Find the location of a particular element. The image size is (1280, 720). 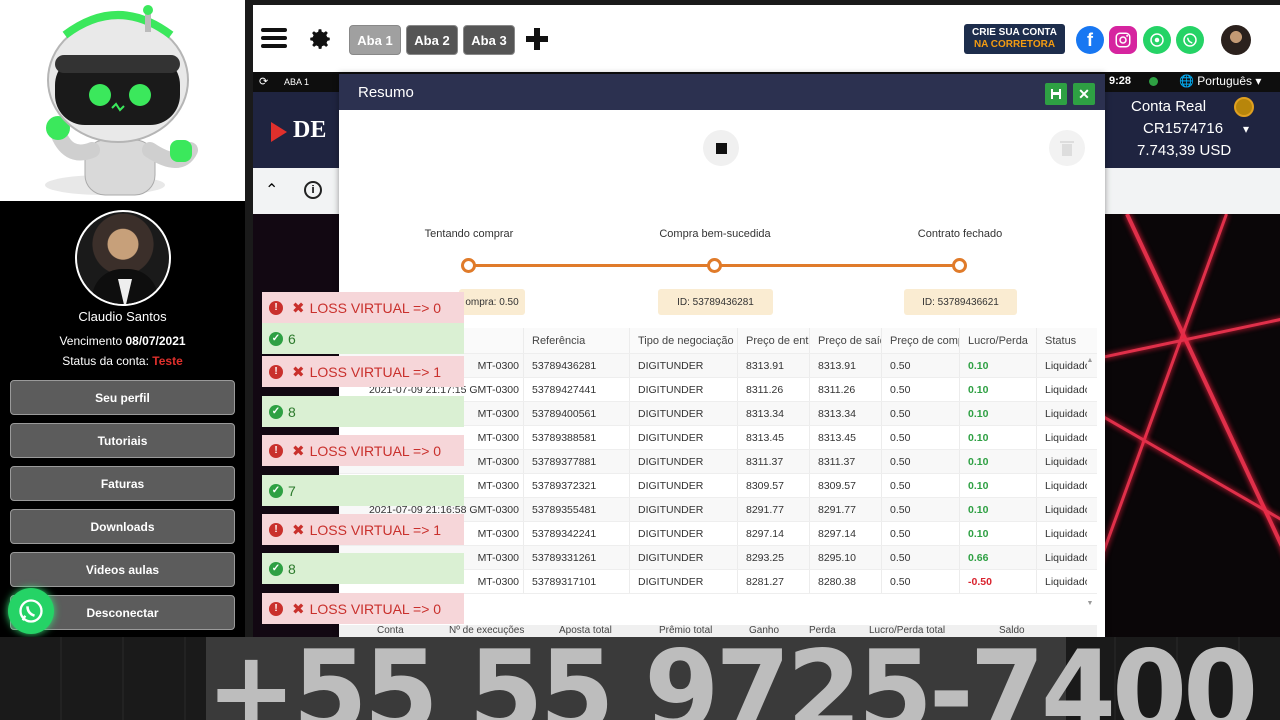

cell-ref: 53789355481 is located at coordinates (577, 509).